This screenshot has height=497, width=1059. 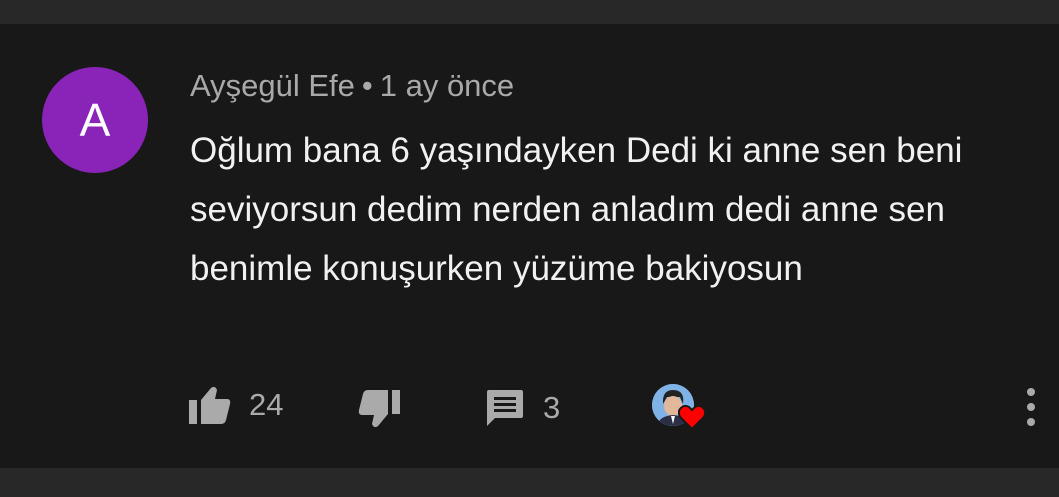 I want to click on creator-heart-badge, so click(x=680, y=408).